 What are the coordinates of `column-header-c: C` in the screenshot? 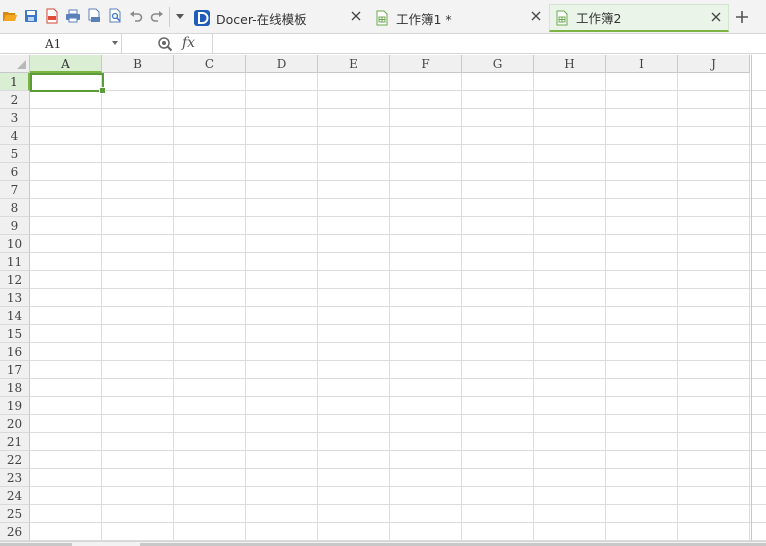 It's located at (210, 64).